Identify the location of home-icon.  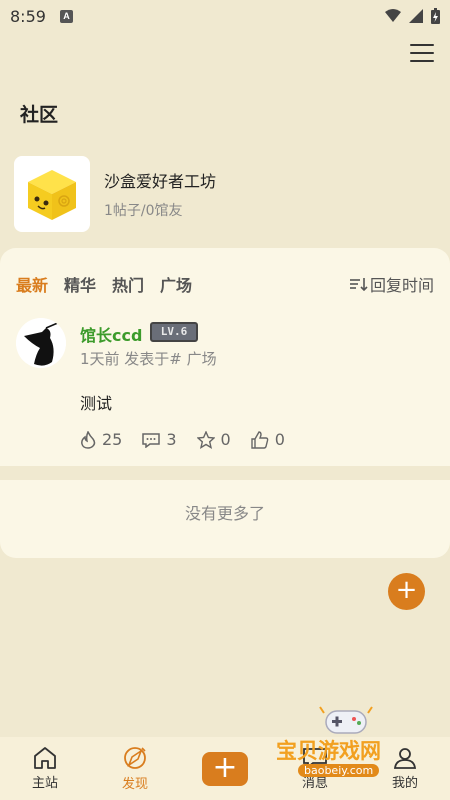
(45, 758).